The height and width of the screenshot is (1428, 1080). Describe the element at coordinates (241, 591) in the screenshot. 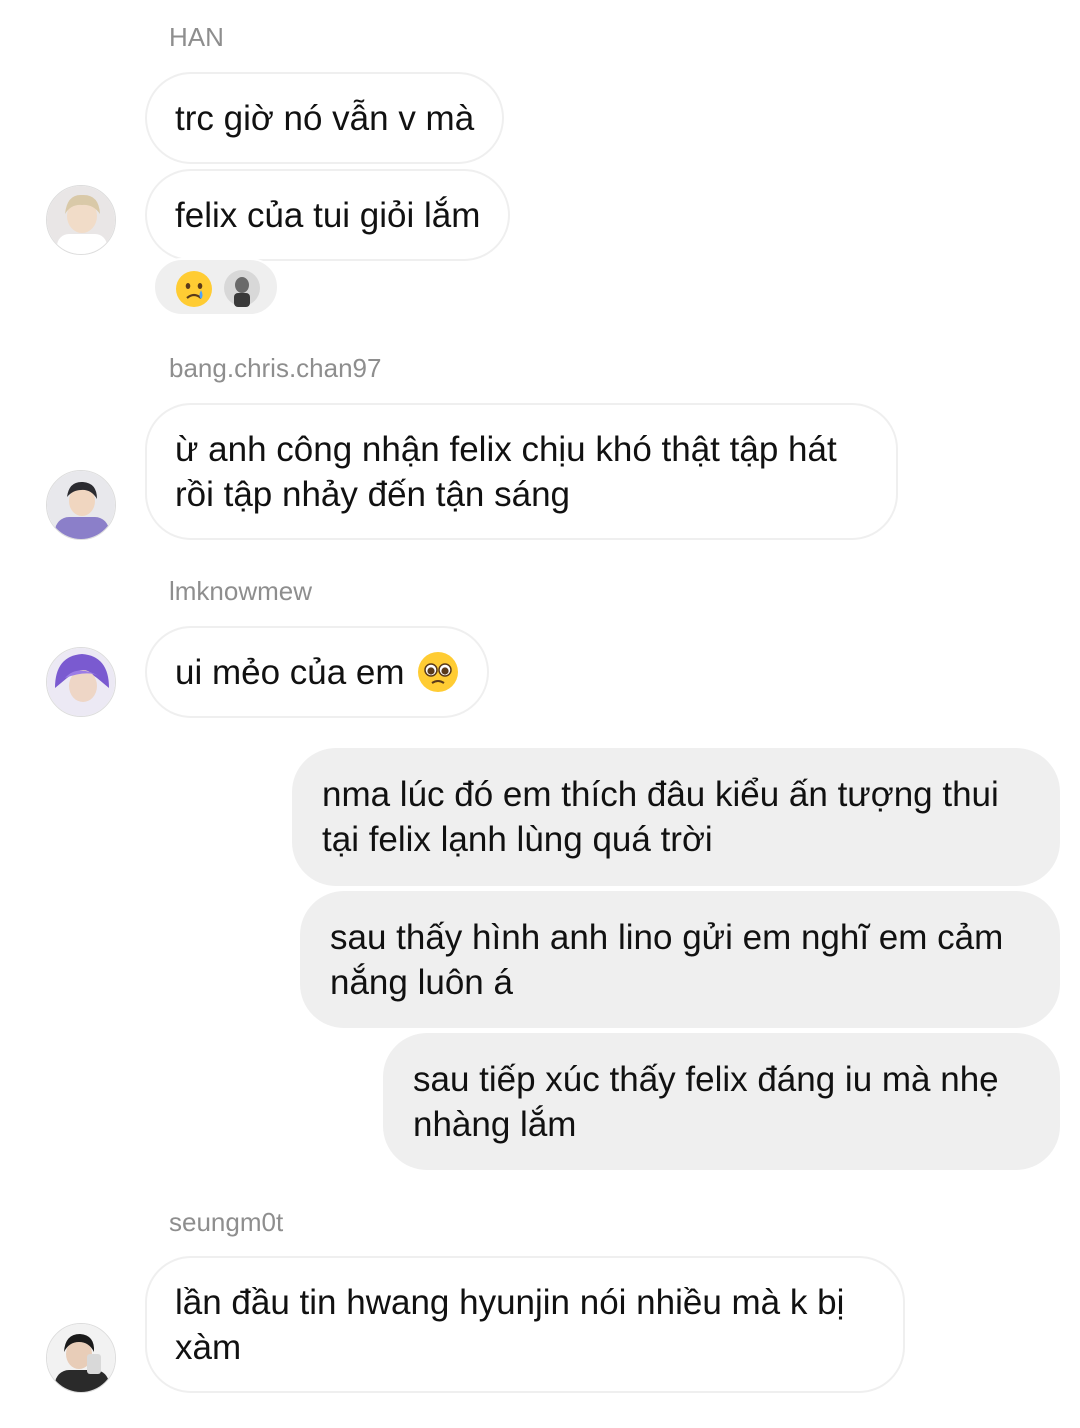

I see `sender-name: lmknowmew` at that location.